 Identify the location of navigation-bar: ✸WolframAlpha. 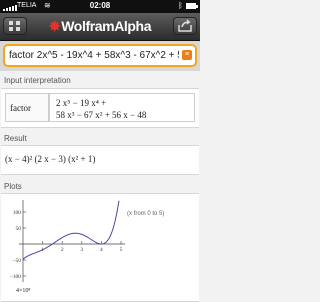
(100, 27).